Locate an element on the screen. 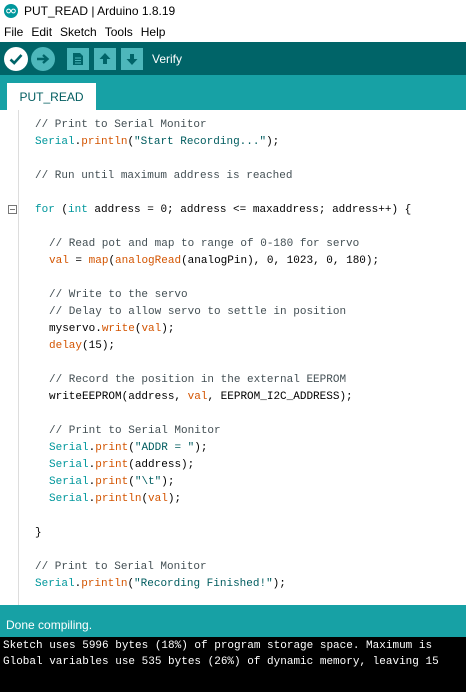 The height and width of the screenshot is (692, 466). code-line: Serial.println("Recording Finished!"); is located at coordinates (160, 584).